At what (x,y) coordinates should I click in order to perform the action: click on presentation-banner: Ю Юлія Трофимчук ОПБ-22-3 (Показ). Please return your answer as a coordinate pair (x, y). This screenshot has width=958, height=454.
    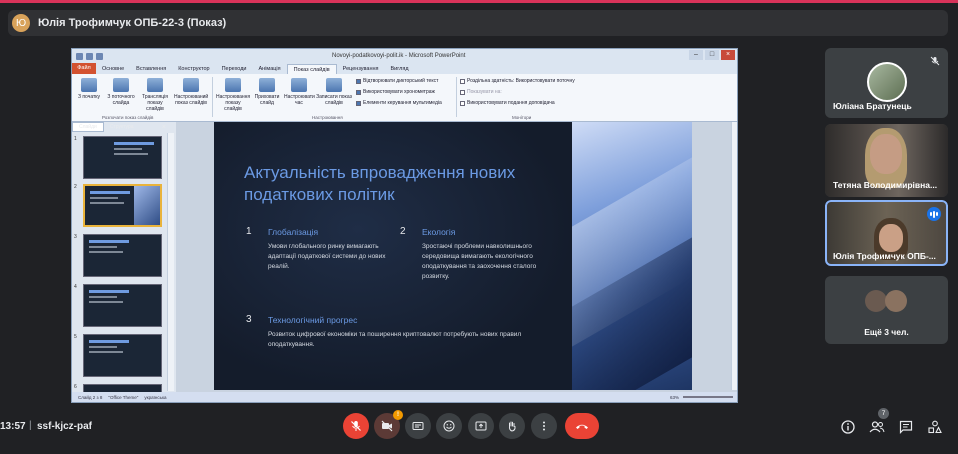
    Looking at the image, I should click on (478, 23).